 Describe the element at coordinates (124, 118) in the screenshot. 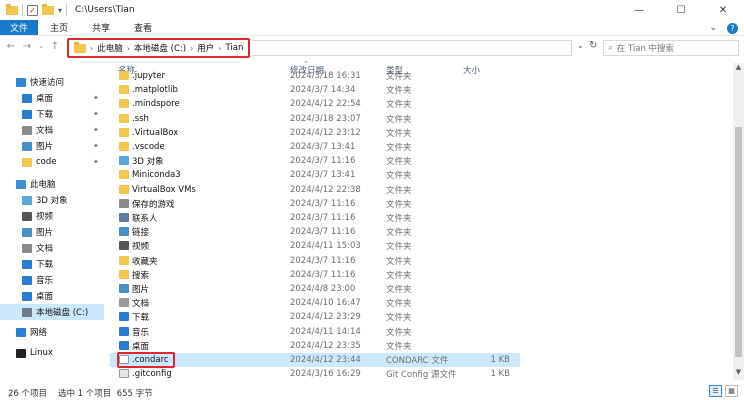

I see `folder-icon` at that location.